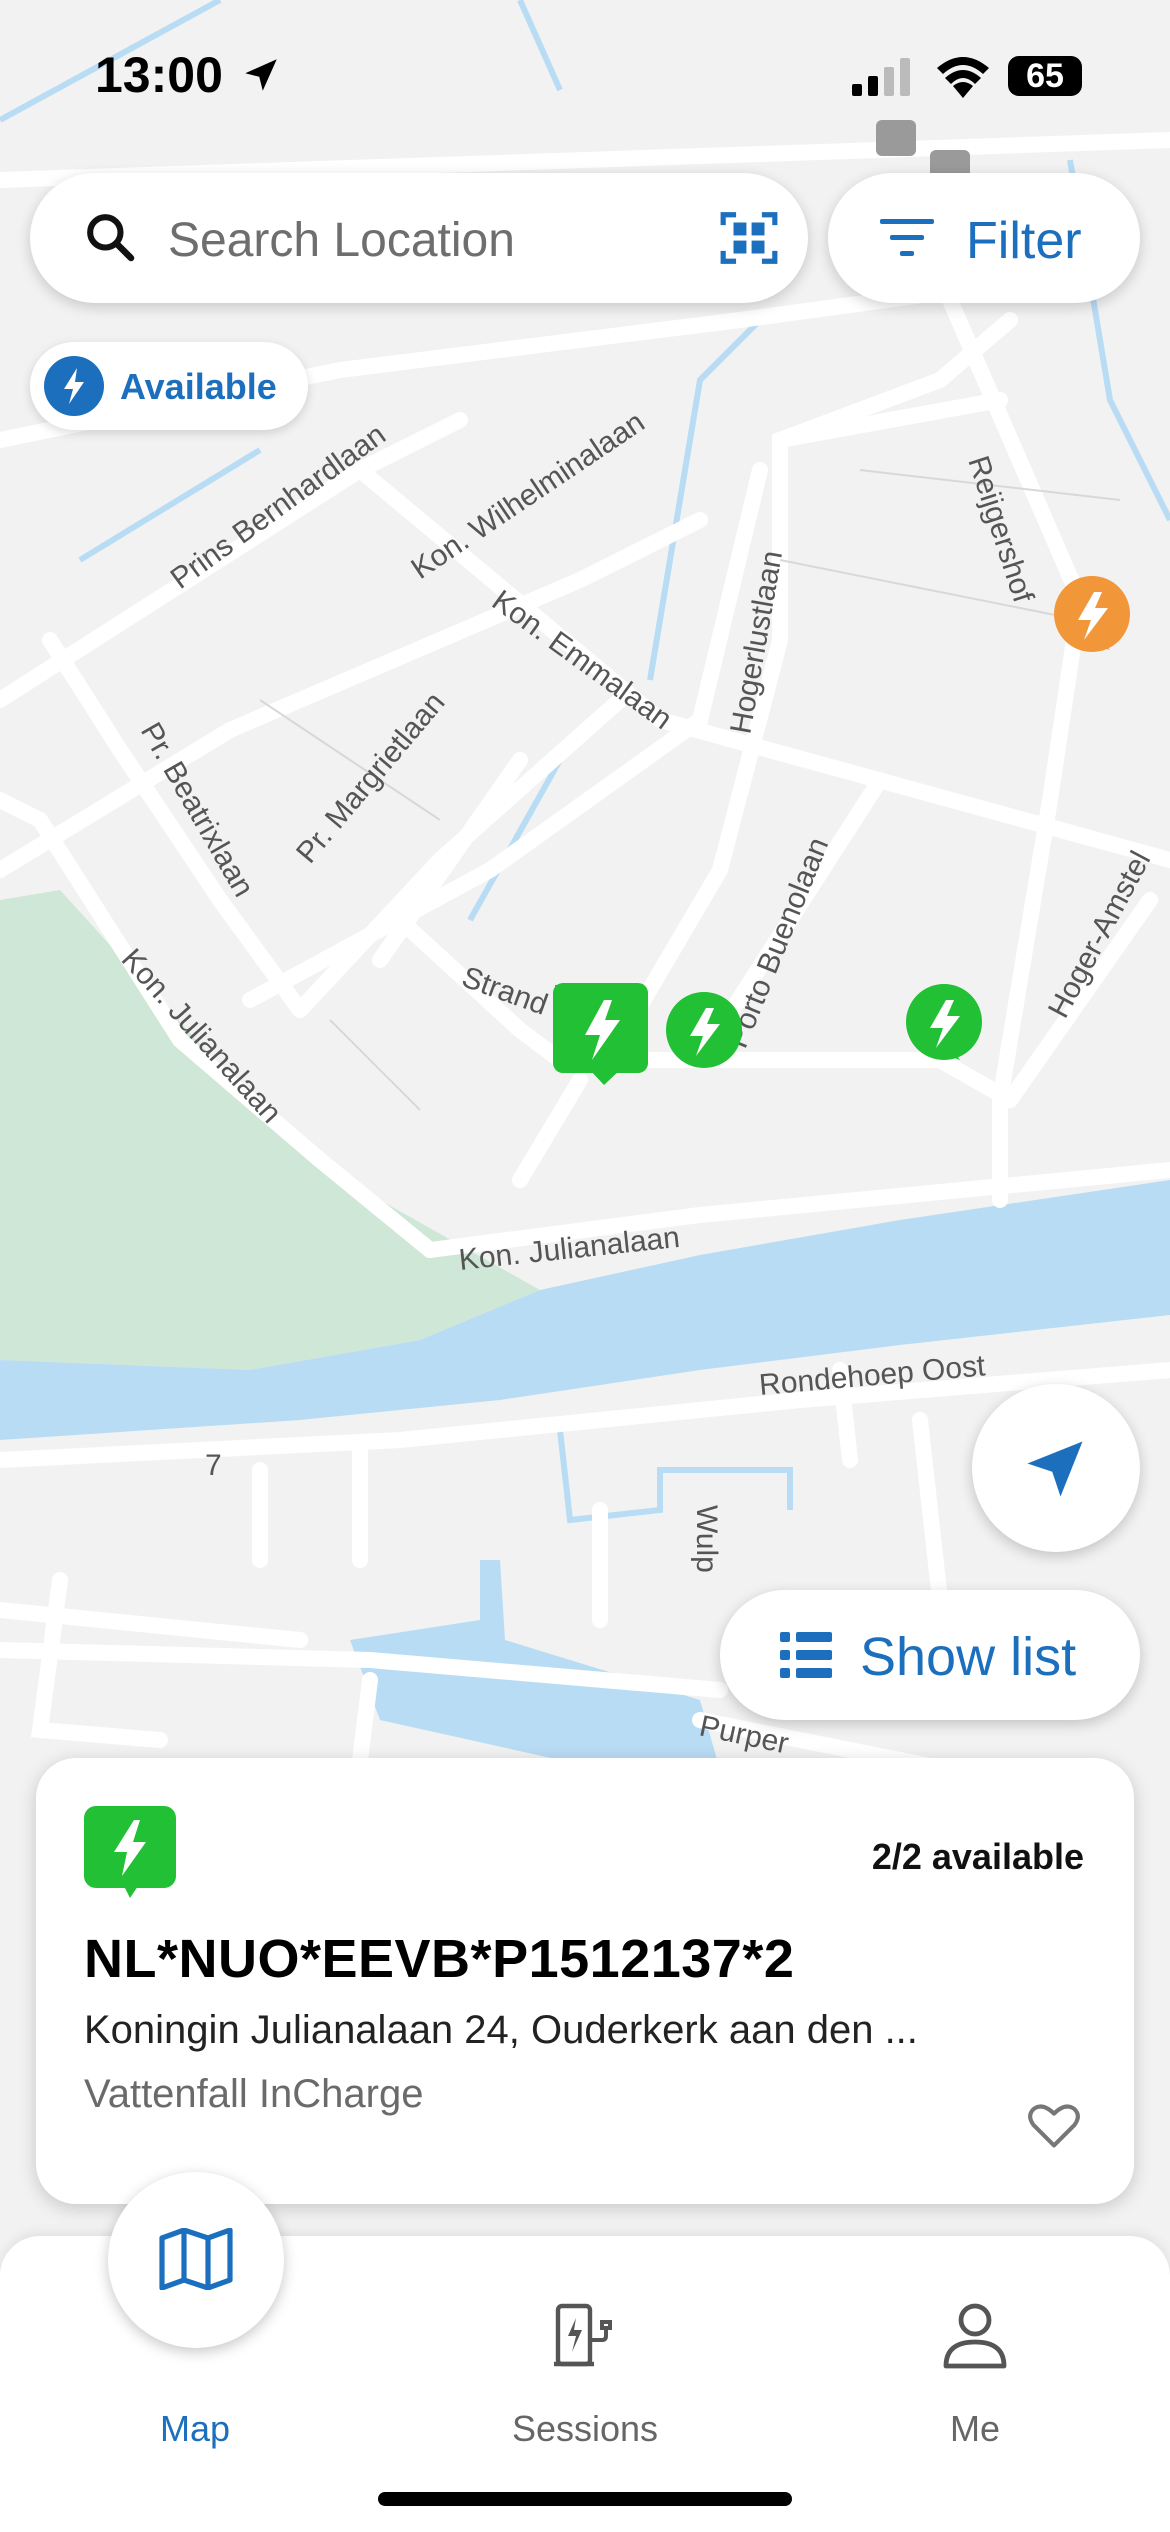 Image resolution: width=1170 pixels, height=2532 pixels. Describe the element at coordinates (254, 2094) in the screenshot. I see `station-operator: Vattenfall InCharge` at that location.